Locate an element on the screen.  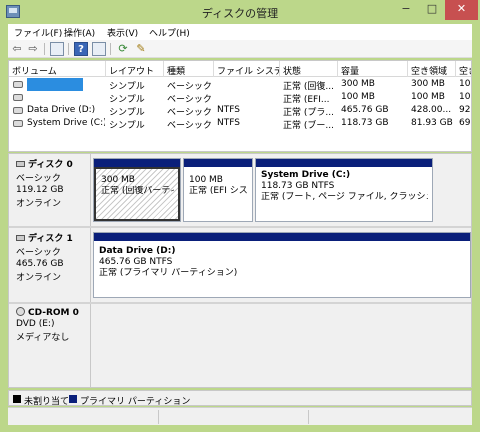
volume-filesystem: NTFS is located at coordinates (228, 123).